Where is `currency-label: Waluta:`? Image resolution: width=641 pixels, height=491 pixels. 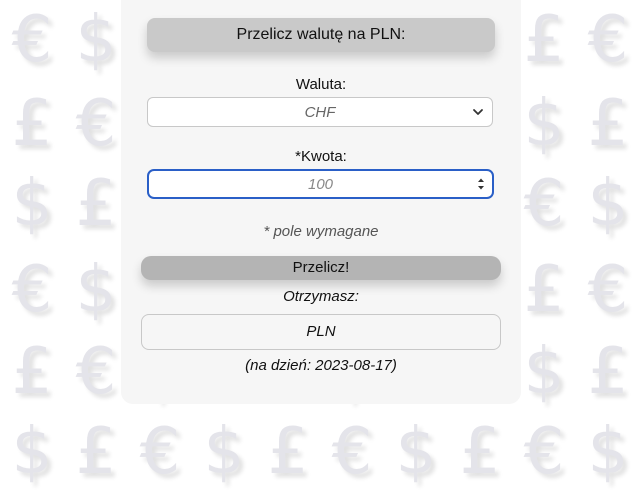 currency-label: Waluta: is located at coordinates (321, 84).